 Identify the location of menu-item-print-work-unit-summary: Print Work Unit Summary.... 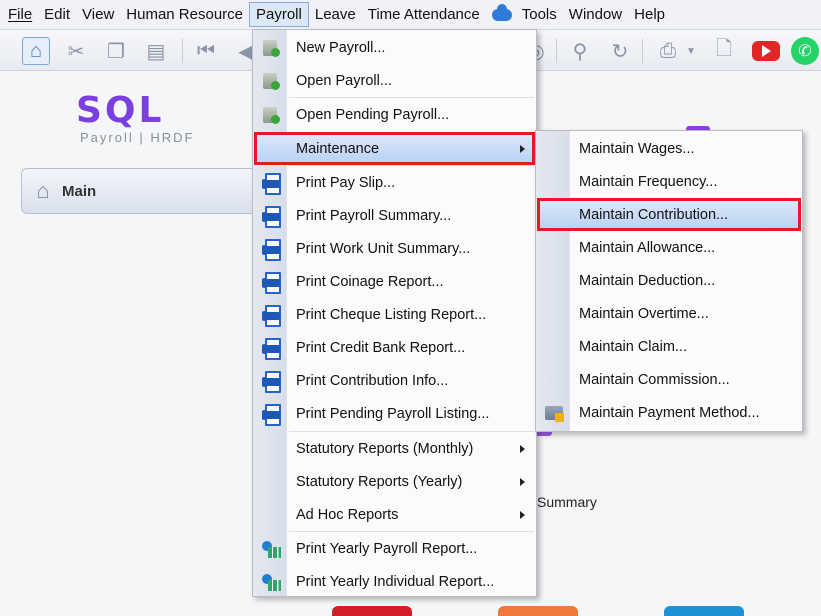
(394, 248).